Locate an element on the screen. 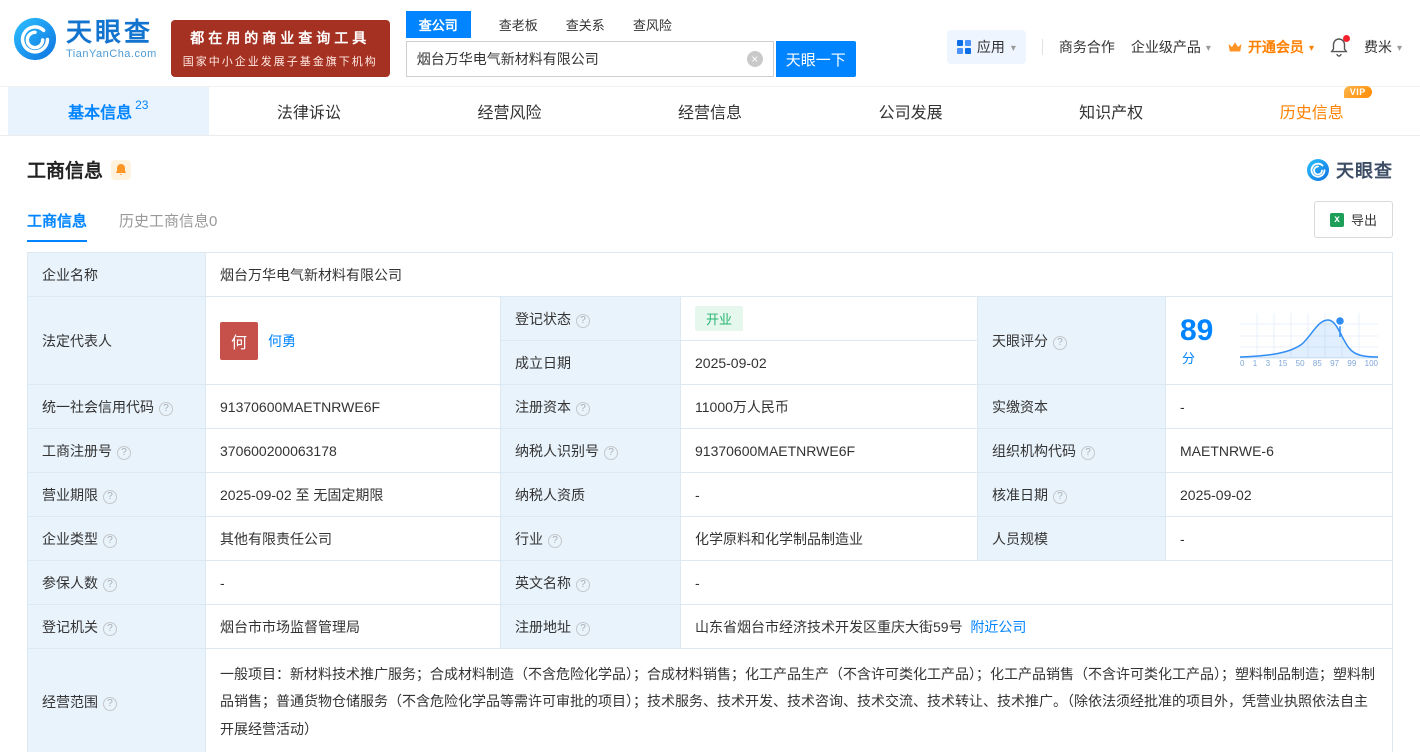  watermark-logo-icon is located at coordinates (1318, 169).